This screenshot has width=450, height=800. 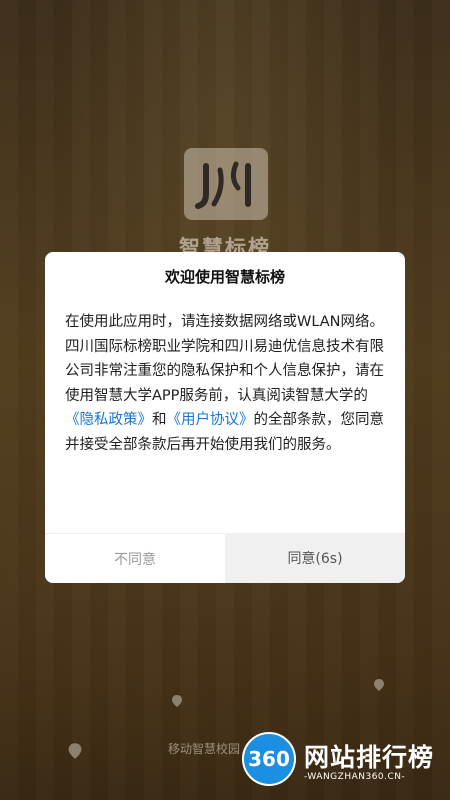 I want to click on dialog-buttons: 不同意 同意(6s), so click(x=225, y=558).